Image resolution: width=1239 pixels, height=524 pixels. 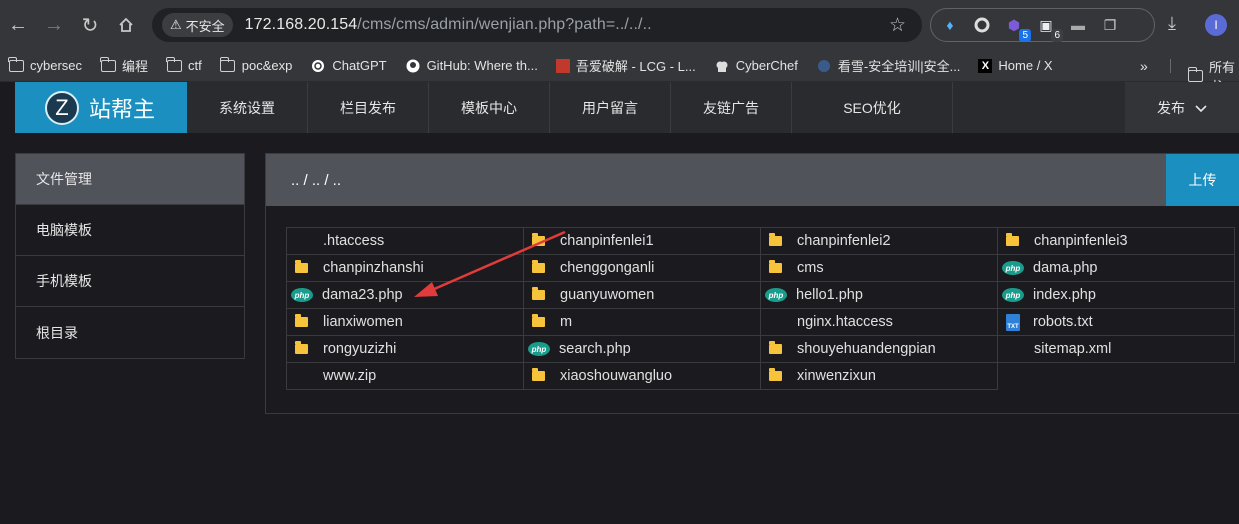 I want to click on dice-extension-icon: ▣ 6, so click(x=1049, y=28).